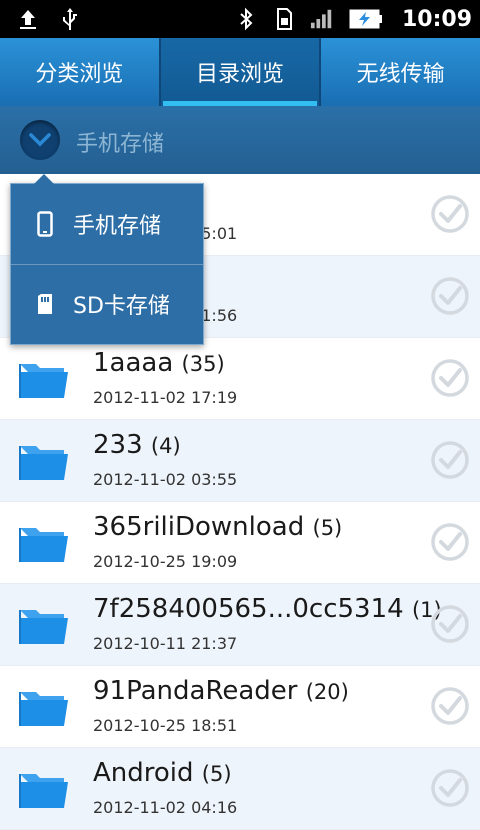 This screenshot has height=830, width=480. I want to click on item-count: (4), so click(165, 446).